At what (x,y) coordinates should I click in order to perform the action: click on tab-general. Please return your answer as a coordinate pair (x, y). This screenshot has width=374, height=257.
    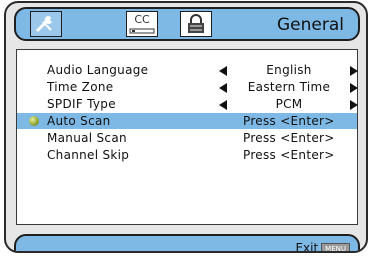
    Looking at the image, I should click on (46, 24).